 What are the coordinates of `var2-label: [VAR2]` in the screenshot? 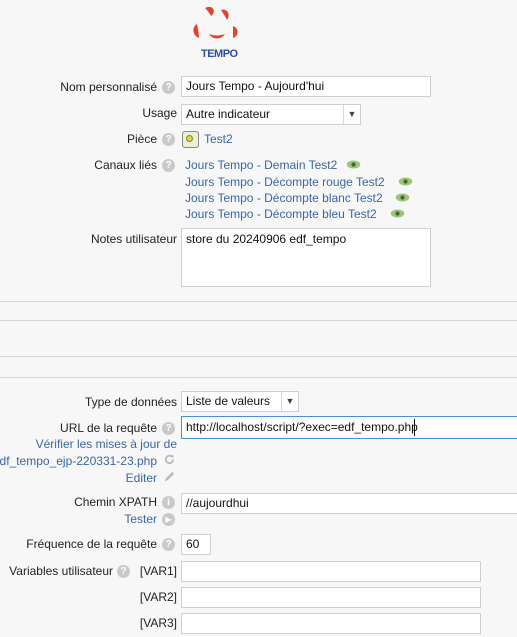 It's located at (158, 597).